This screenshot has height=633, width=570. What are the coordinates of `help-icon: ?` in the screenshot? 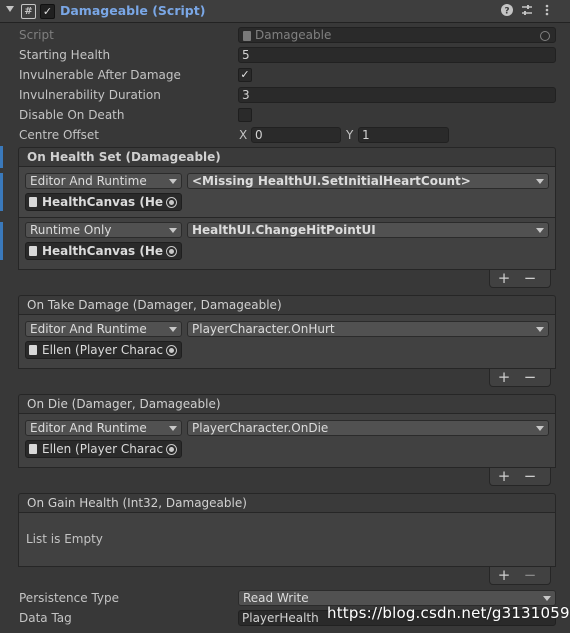 It's located at (507, 10).